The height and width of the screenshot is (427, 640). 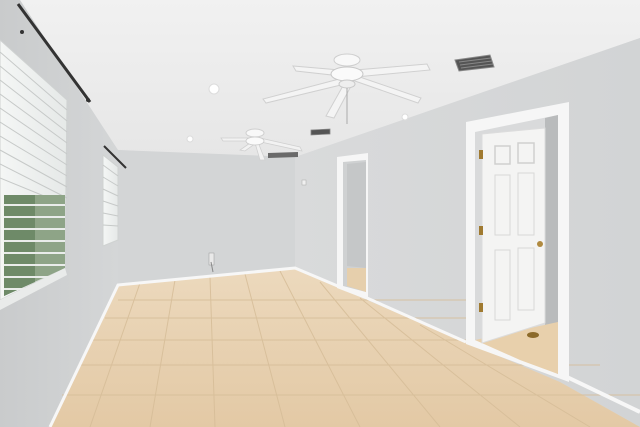 What do you see at coordinates (206, 217) in the screenshot?
I see `back-wall` at bounding box center [206, 217].